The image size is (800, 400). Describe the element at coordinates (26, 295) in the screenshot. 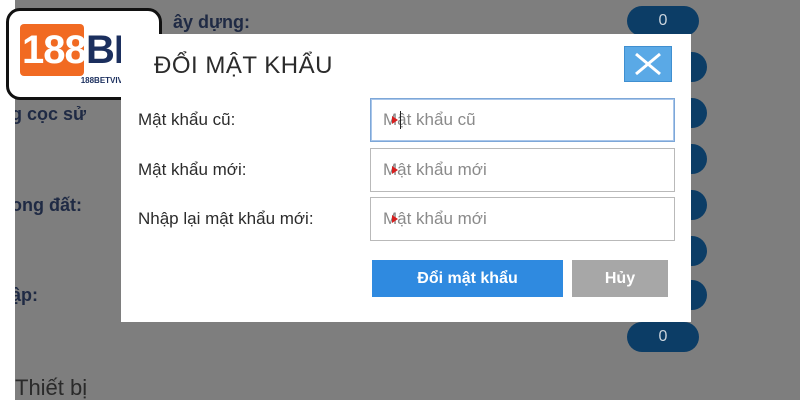

I see `bg-label-import: ập:` at that location.